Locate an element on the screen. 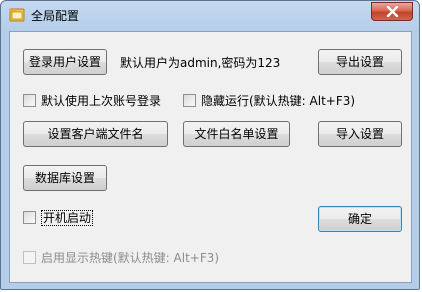 This screenshot has height=292, width=422. use-last-account-checkbox: 默认使用上次账号登录 is located at coordinates (98, 101).